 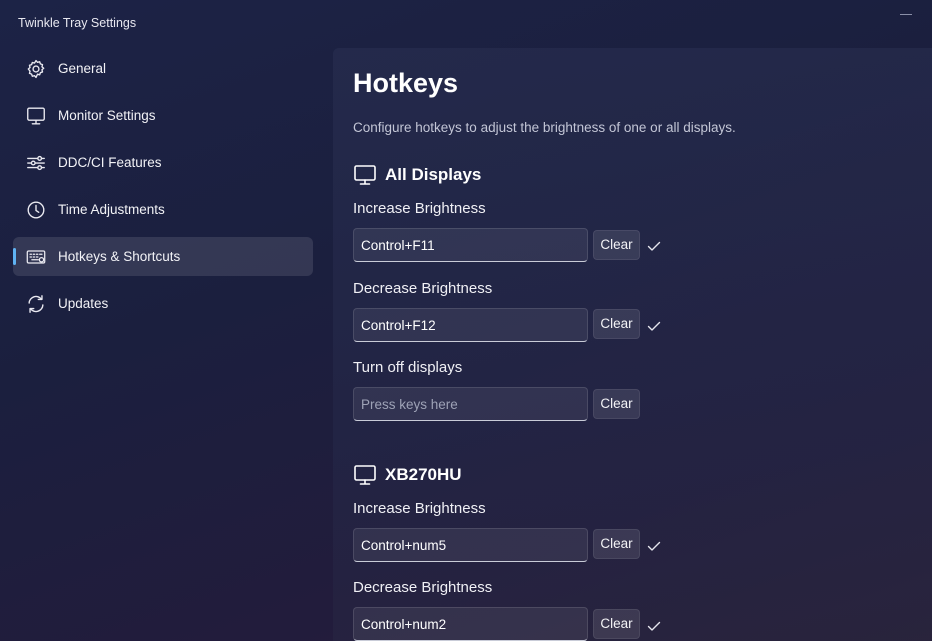 I want to click on hotkey-input-all-turn-off, so click(x=470, y=404).